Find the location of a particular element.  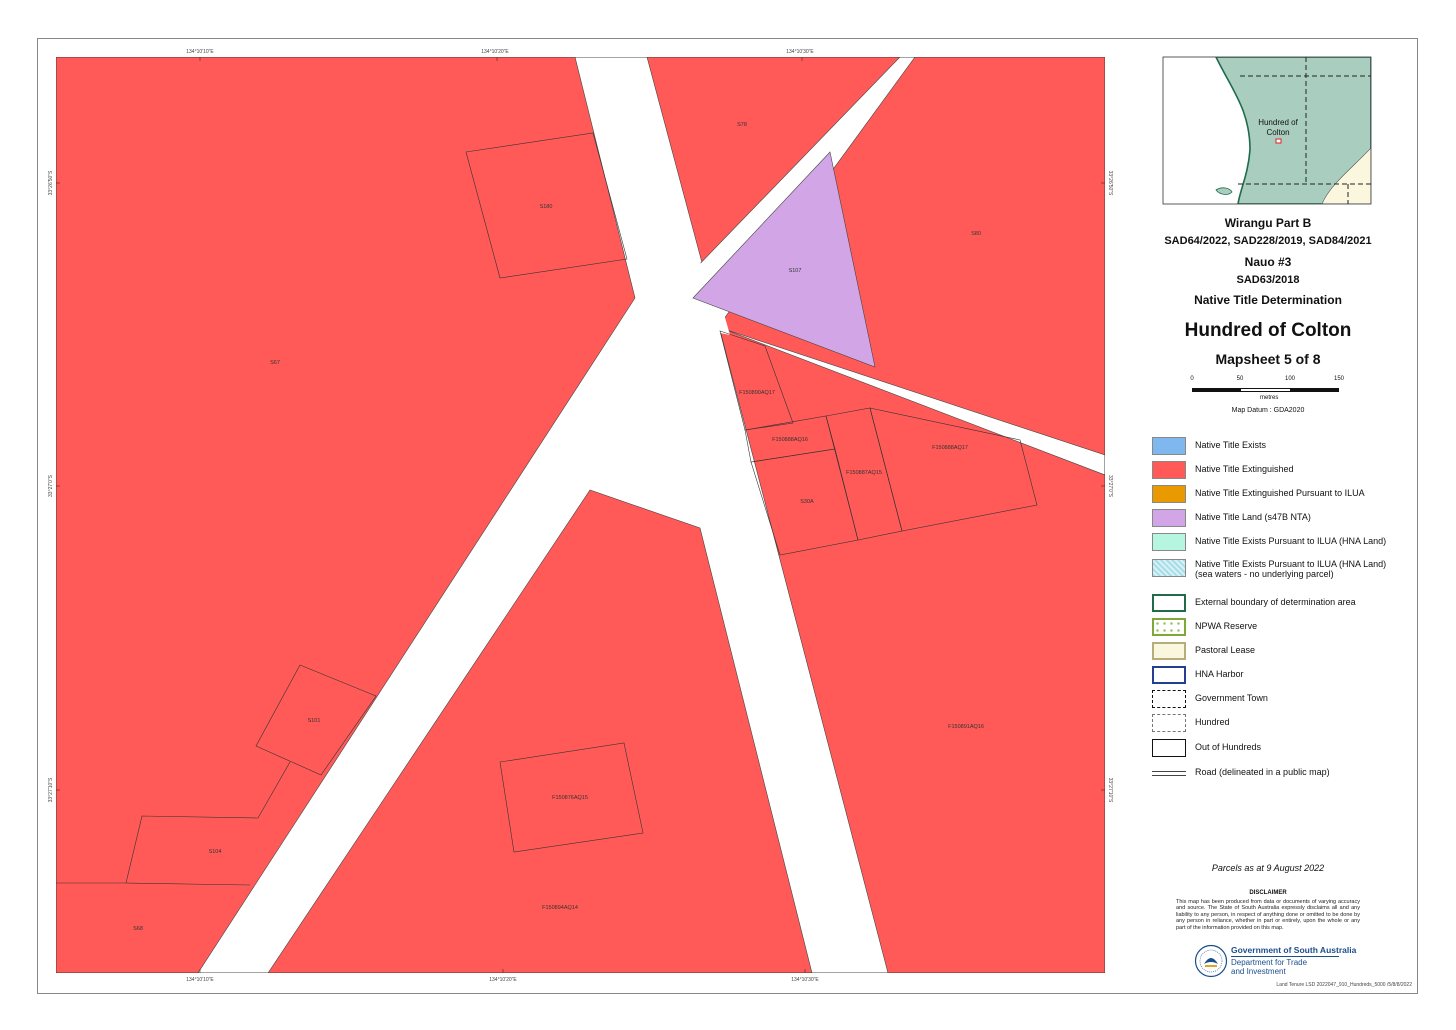

map-datum: Map Datum : GDA2020 is located at coordinates (1268, 410).